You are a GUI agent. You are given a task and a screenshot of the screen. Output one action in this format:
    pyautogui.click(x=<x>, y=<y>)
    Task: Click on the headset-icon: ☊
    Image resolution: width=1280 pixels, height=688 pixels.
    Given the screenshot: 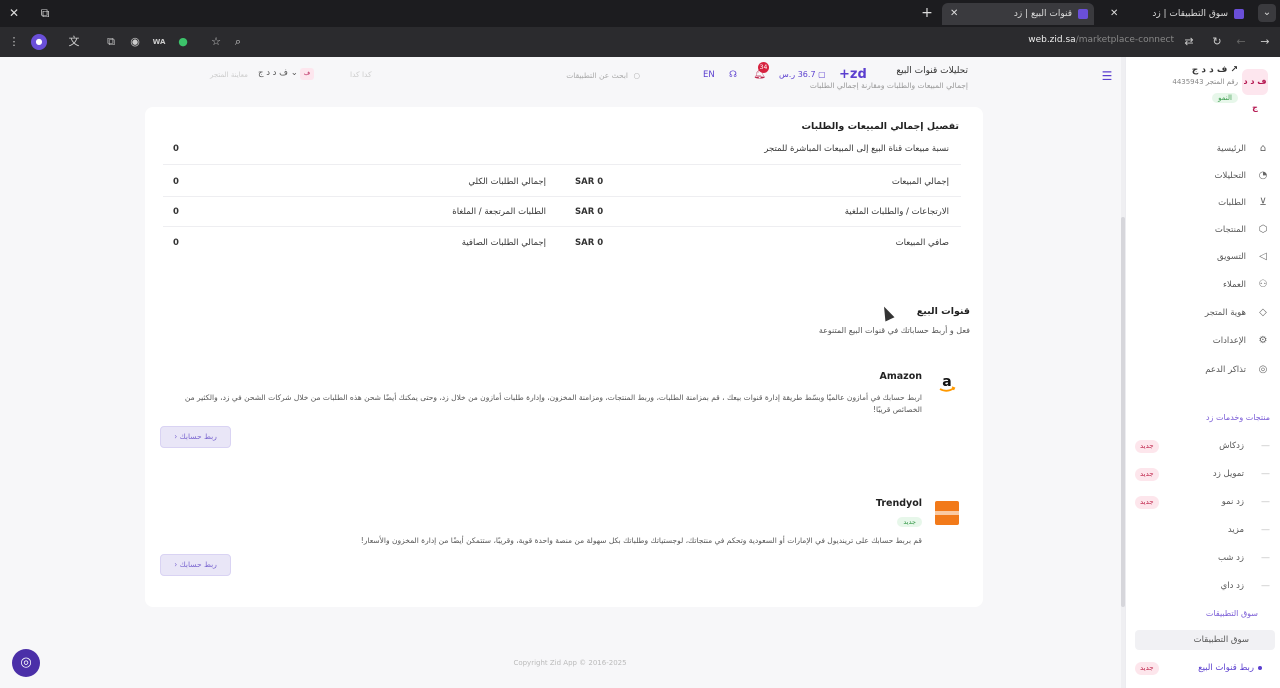 What is the action you would take?
    pyautogui.click(x=733, y=75)
    